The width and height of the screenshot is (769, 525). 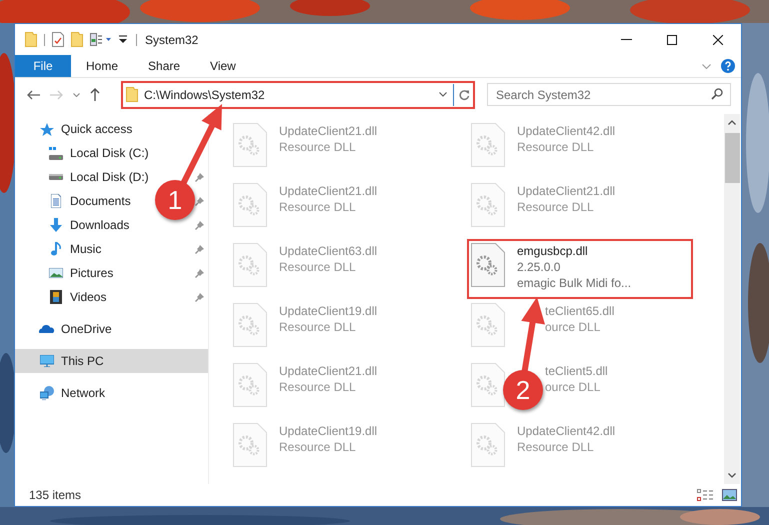 What do you see at coordinates (76, 201) in the screenshot?
I see `nav-item: Documents` at bounding box center [76, 201].